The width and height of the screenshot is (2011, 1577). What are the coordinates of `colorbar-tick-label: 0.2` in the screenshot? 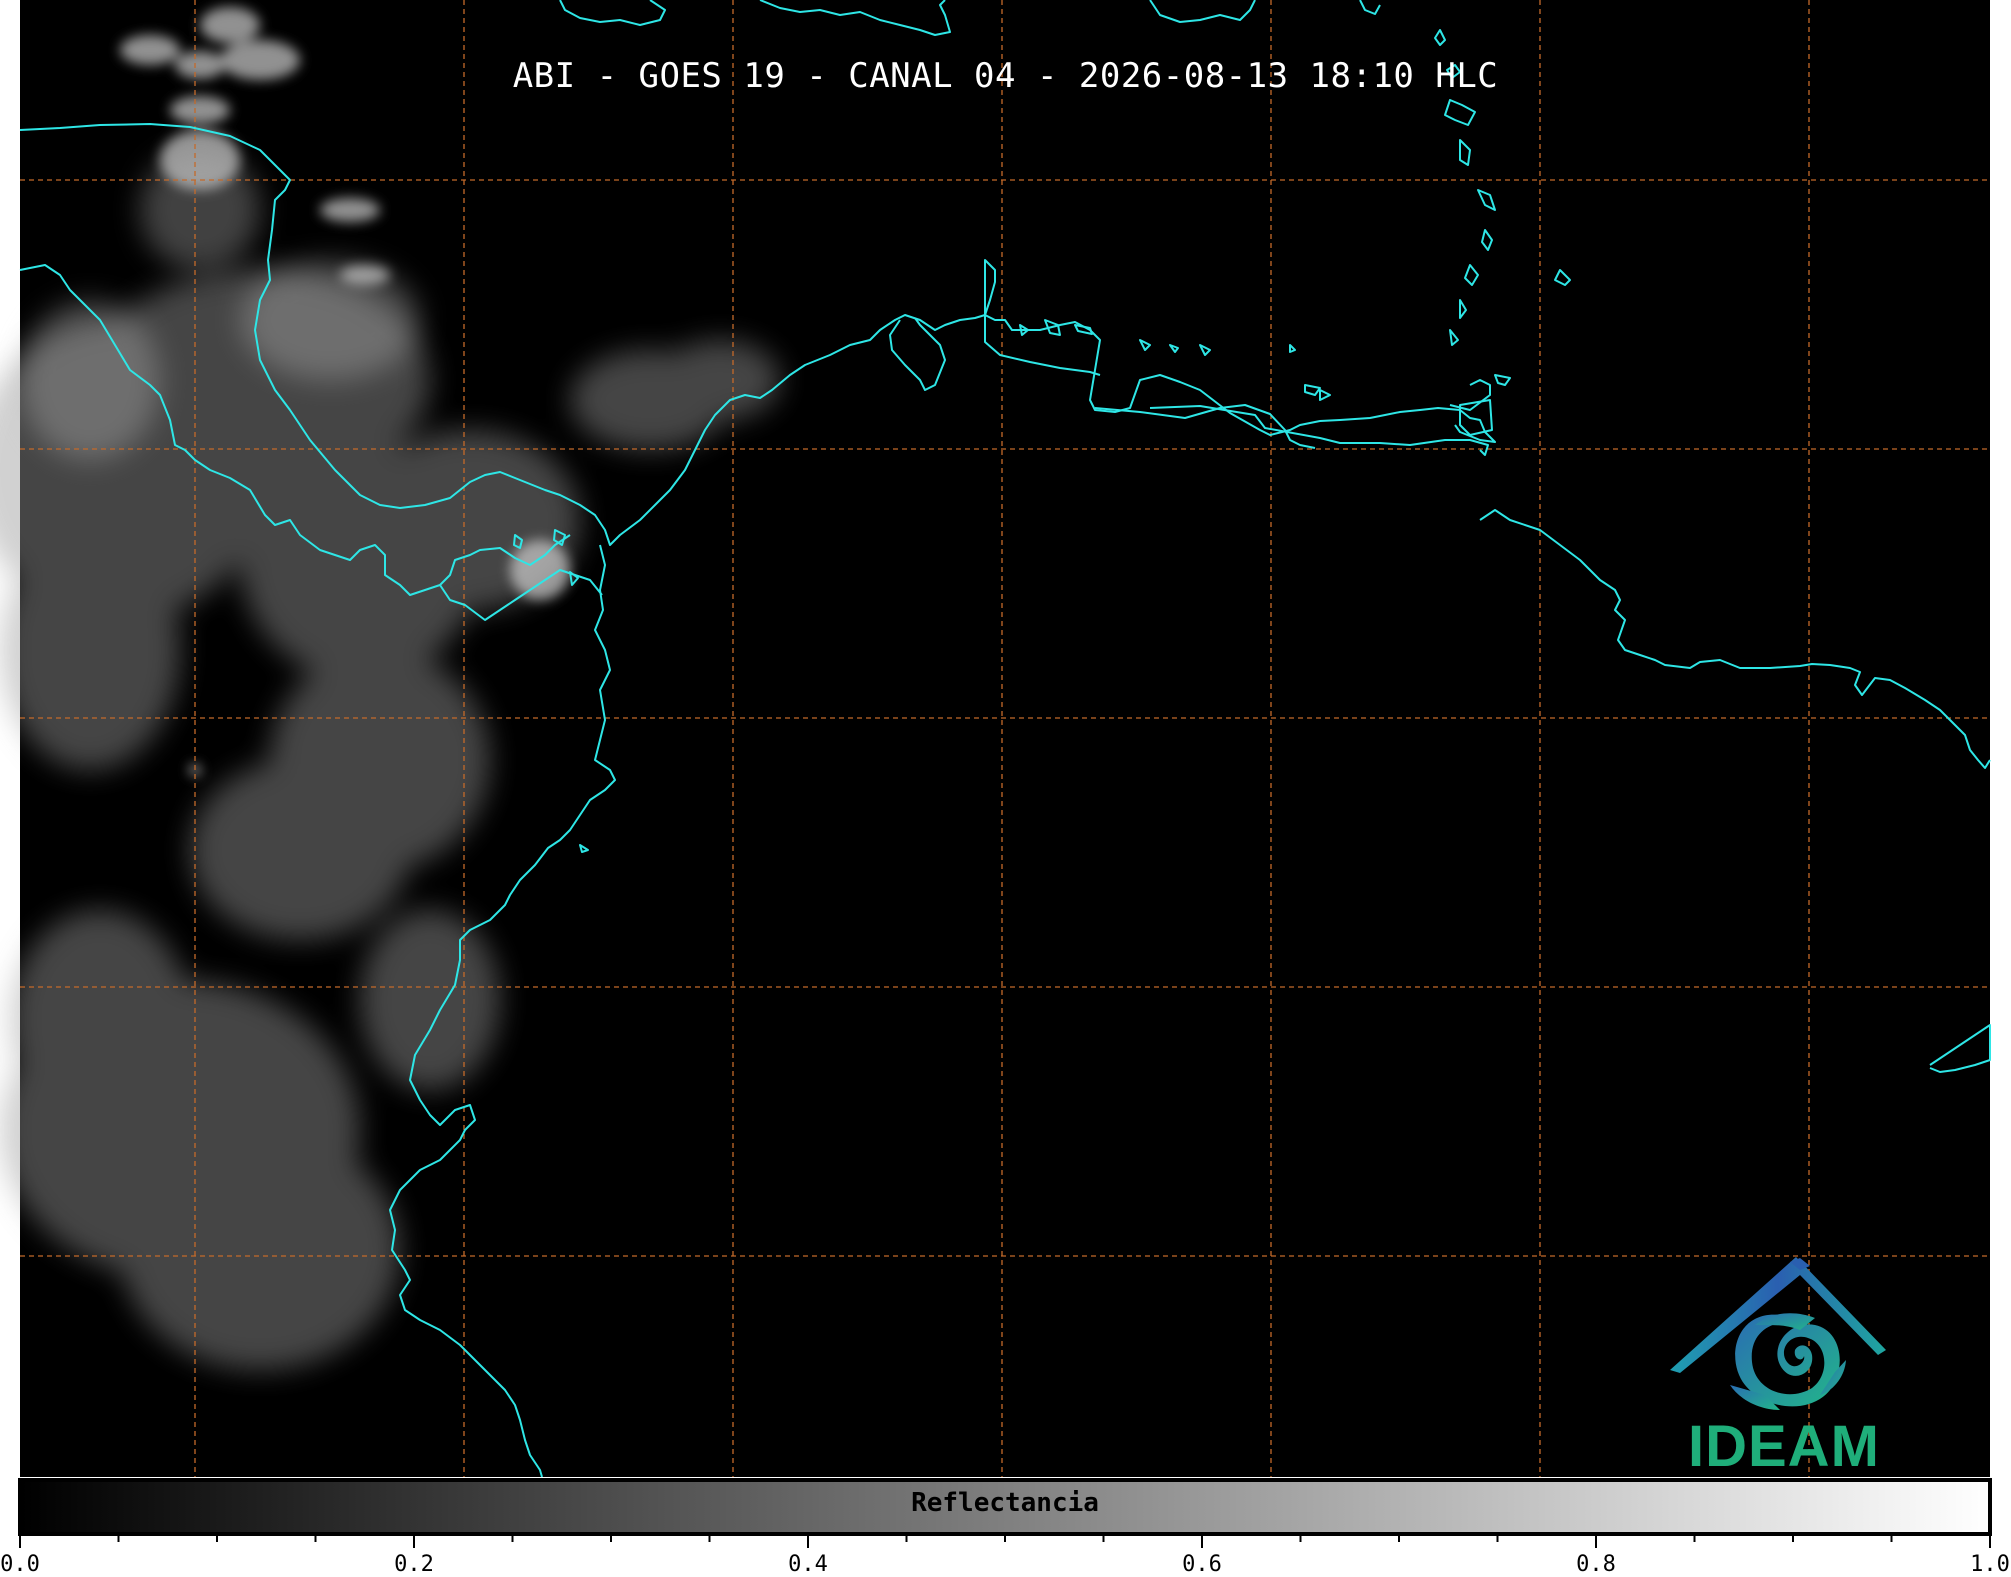 It's located at (414, 1564).